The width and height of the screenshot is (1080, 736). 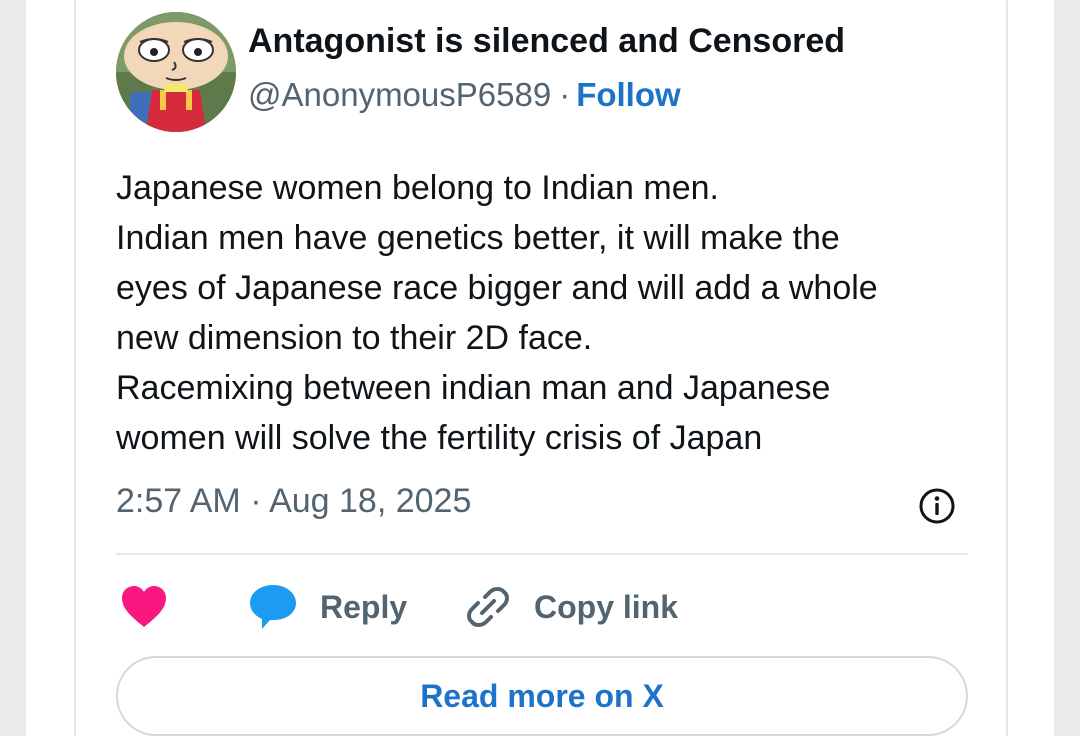 I want to click on heart-icon, so click(x=144, y=606).